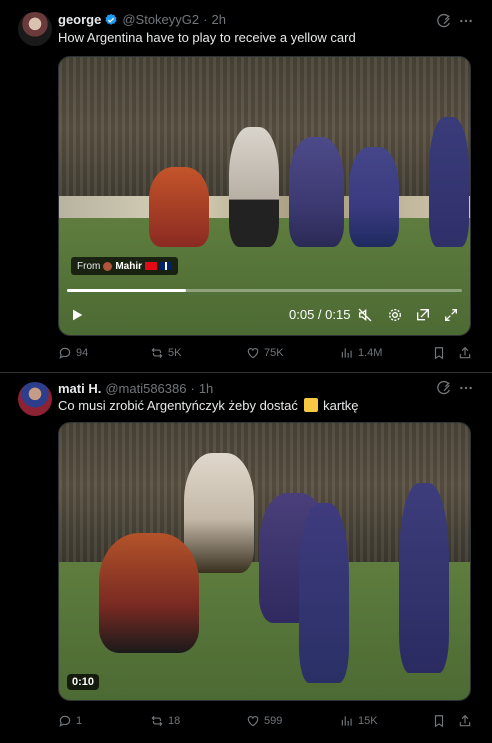 The height and width of the screenshot is (743, 492). Describe the element at coordinates (77, 315) in the screenshot. I see `play-icon` at that location.